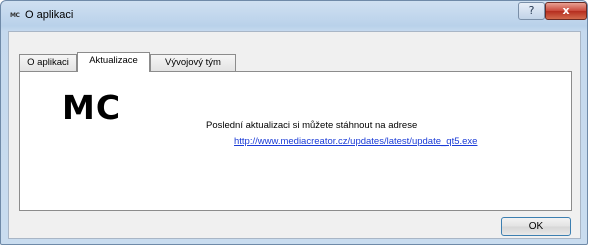 The height and width of the screenshot is (249, 592). I want to click on title-bar: MC O aplikaci ? x, so click(294, 16).